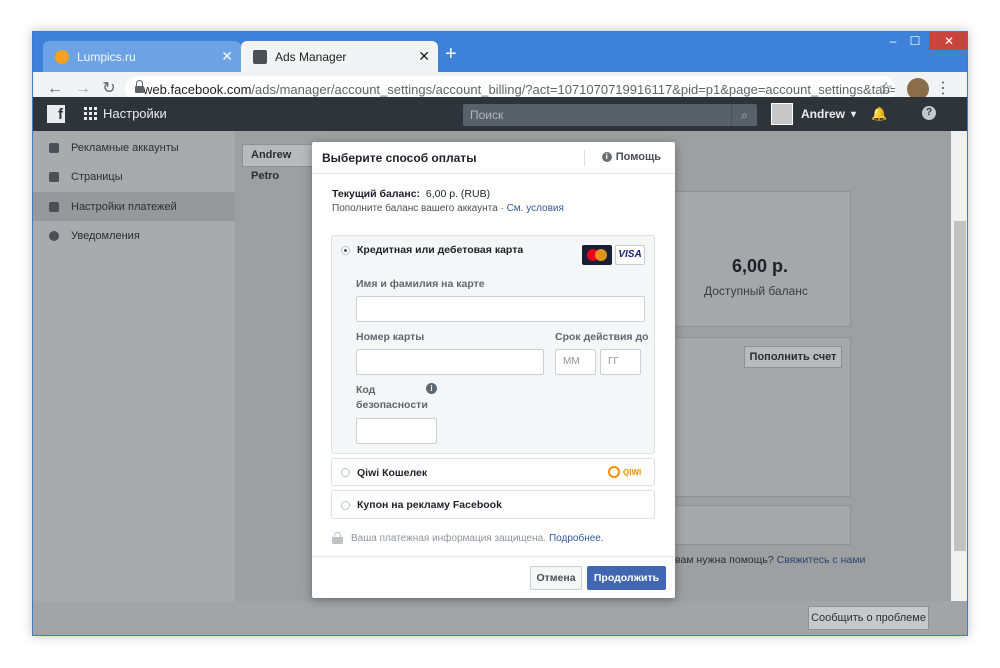 This screenshot has height=668, width=1000. Describe the element at coordinates (500, 52) in the screenshot. I see `tab-strip: Lumpics.ru ✕ Ads Manager ✕ + – ☐ ✕` at that location.